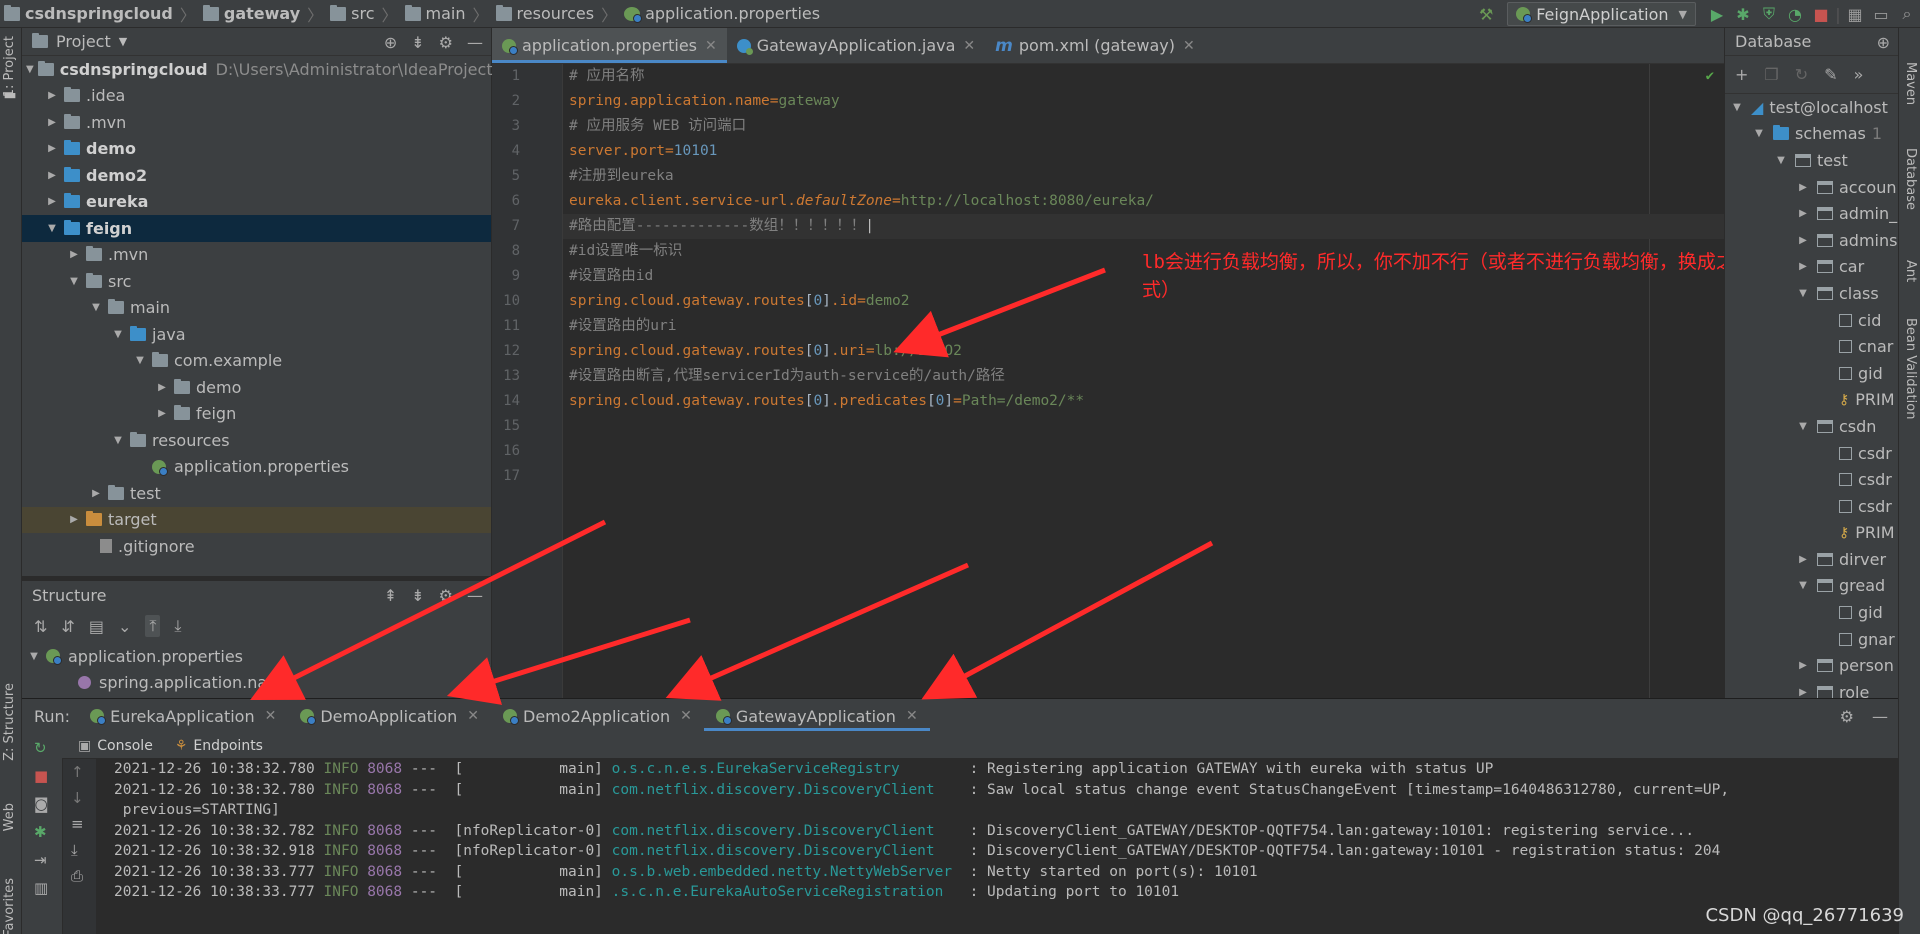 The width and height of the screenshot is (1920, 934). Describe the element at coordinates (1743, 14) in the screenshot. I see `debug-icon: ✱` at that location.